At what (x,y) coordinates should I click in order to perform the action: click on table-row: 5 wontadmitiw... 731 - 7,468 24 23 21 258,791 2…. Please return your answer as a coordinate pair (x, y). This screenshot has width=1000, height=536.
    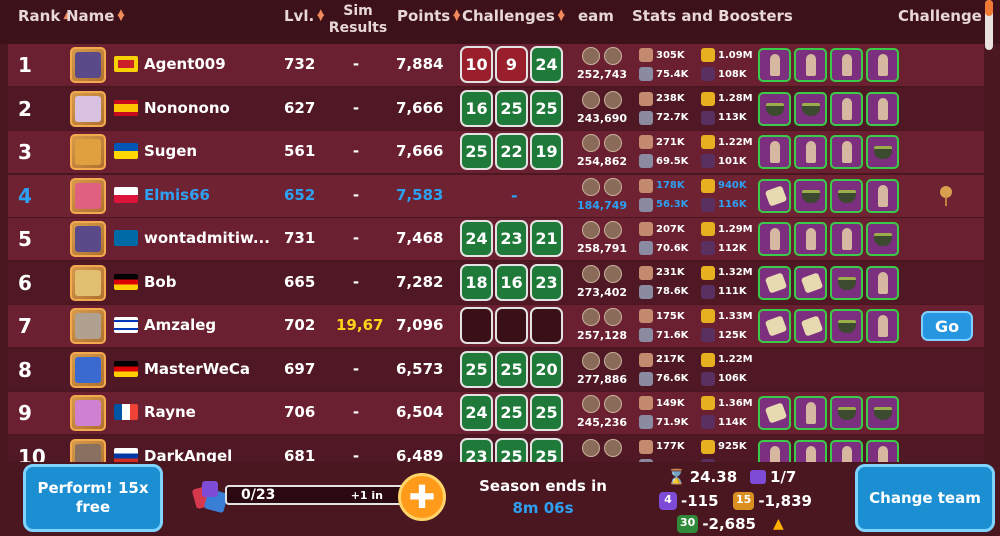
    Looking at the image, I should click on (496, 239).